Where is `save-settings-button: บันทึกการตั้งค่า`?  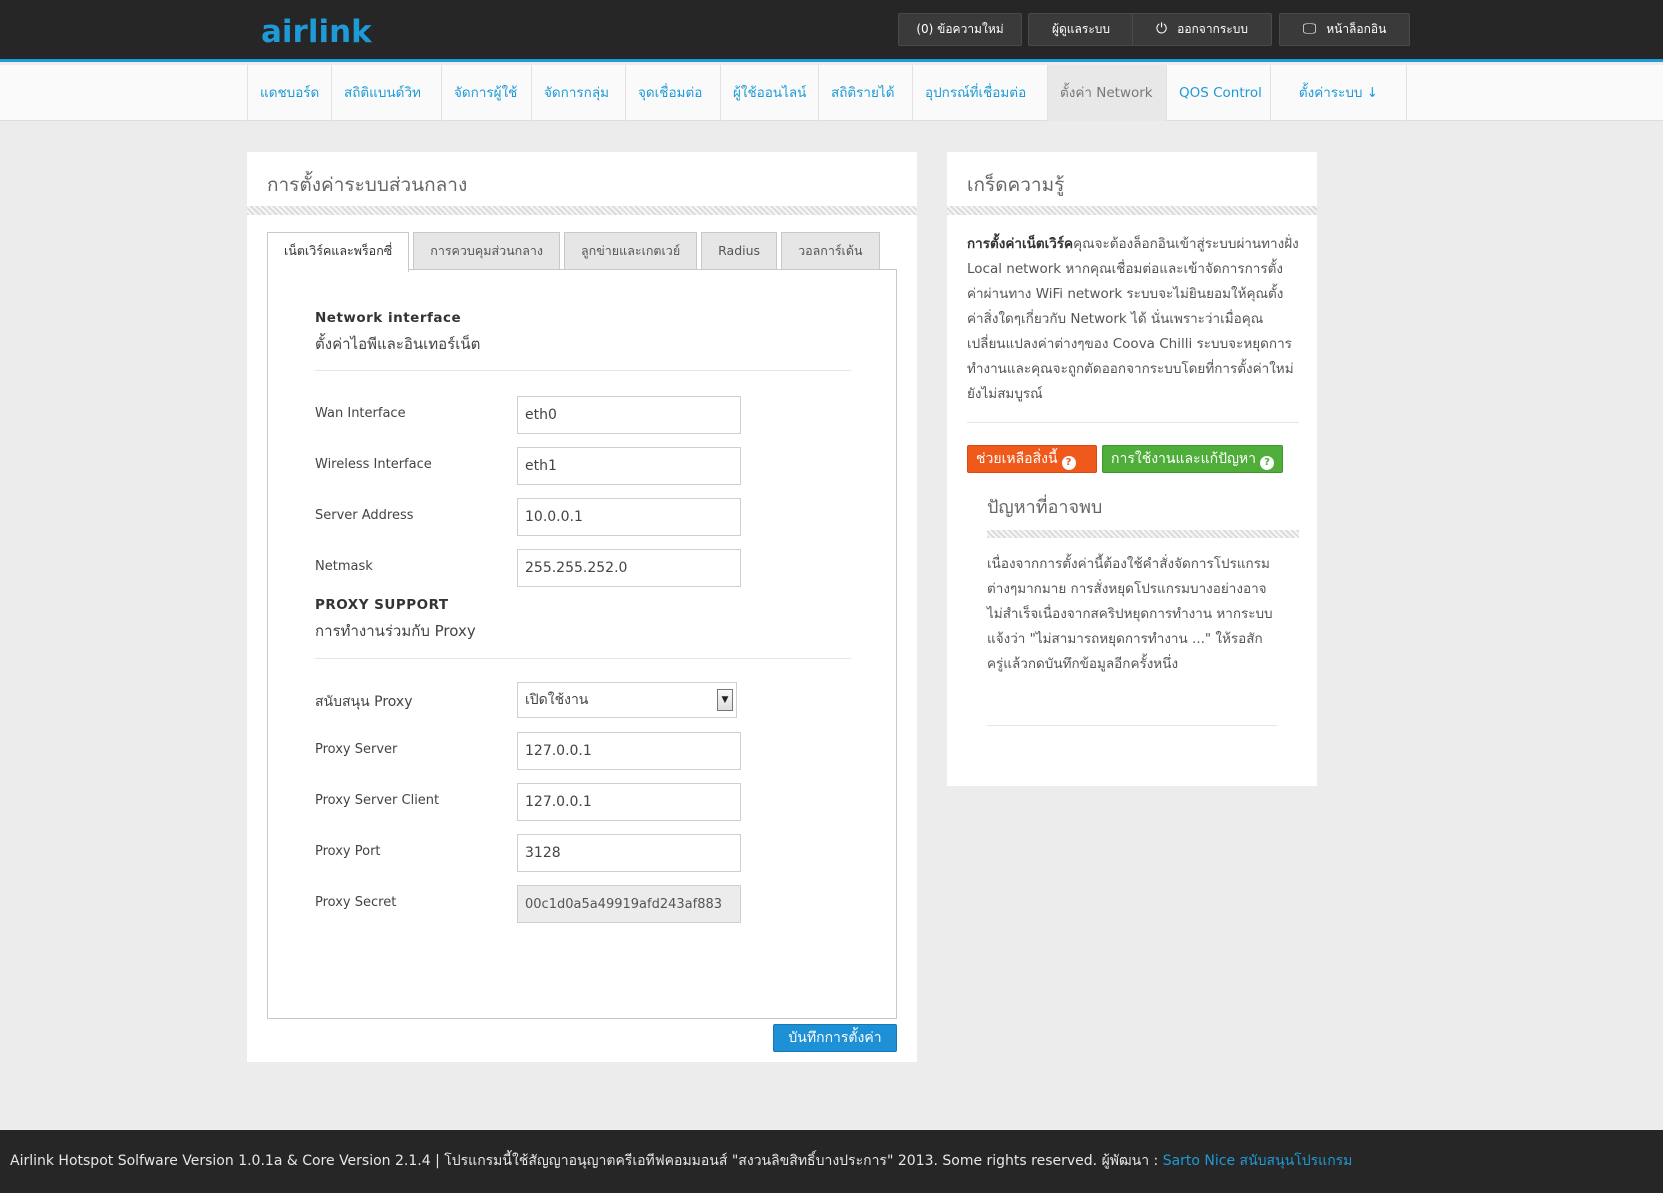 save-settings-button: บันทึกการตั้งค่า is located at coordinates (835, 1038).